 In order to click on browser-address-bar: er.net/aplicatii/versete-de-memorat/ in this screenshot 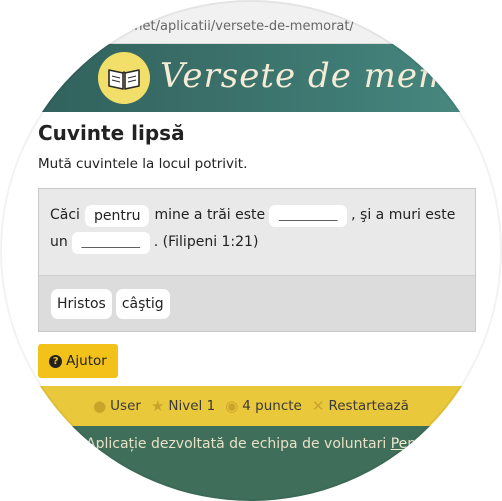, I will do `click(251, 22)`.